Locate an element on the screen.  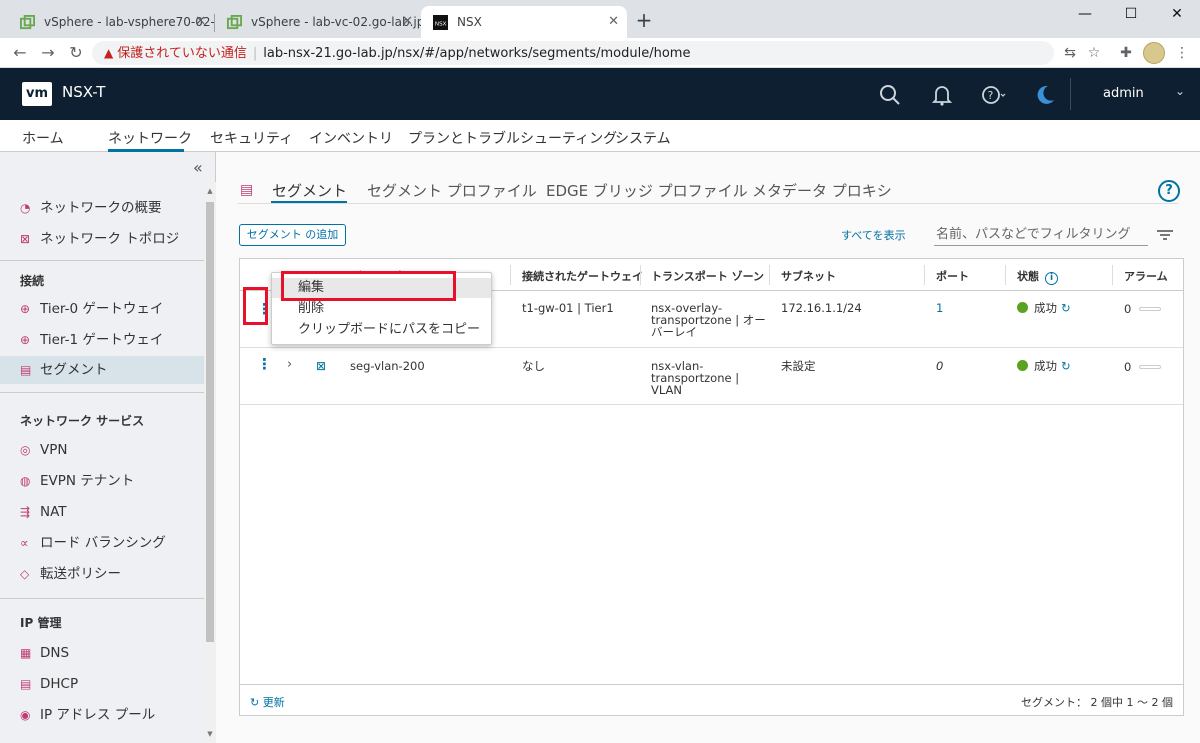
nav-inventory: インベントリ is located at coordinates (351, 138).